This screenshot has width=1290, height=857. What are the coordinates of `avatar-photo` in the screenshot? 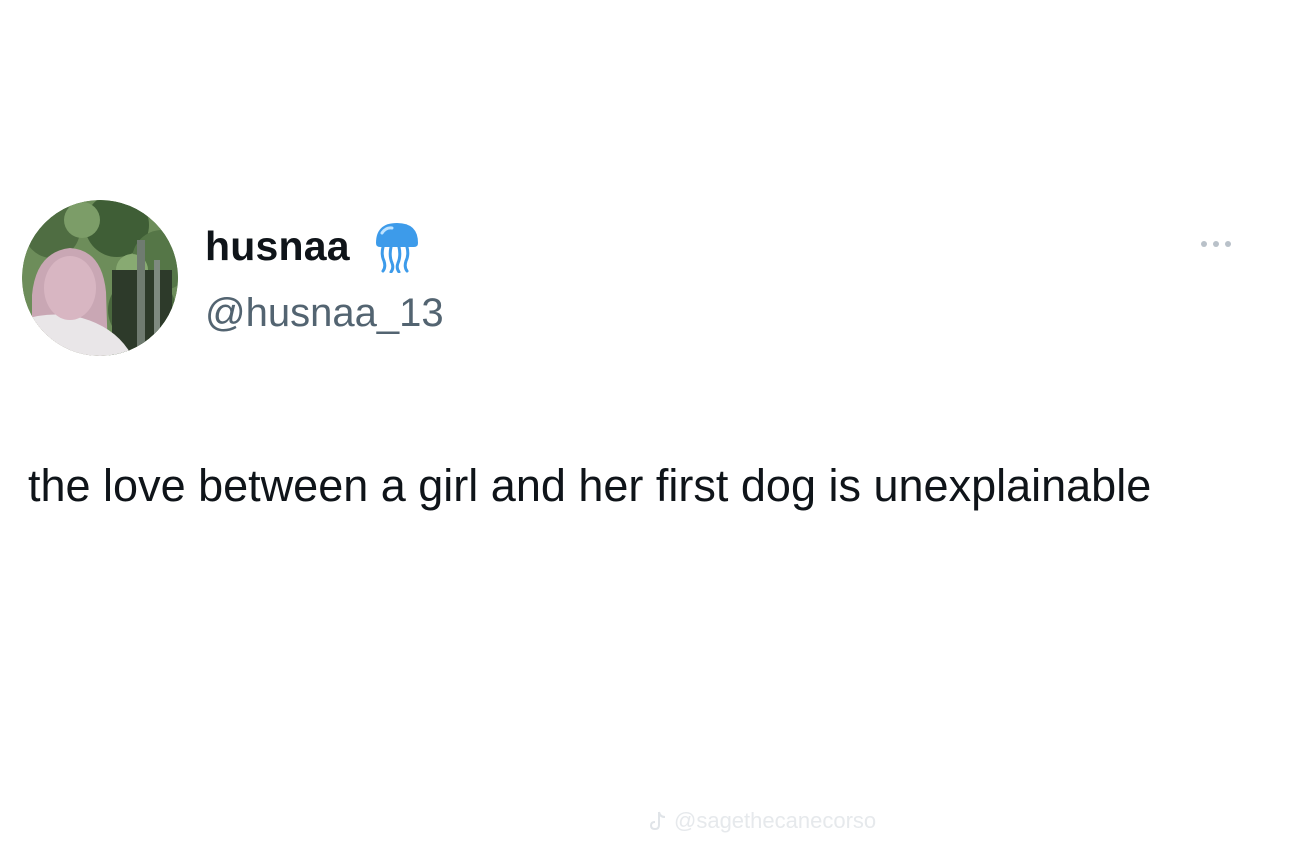 It's located at (100, 278).